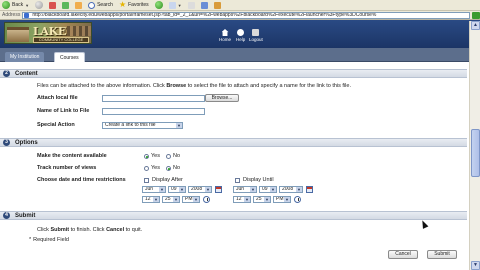 The image size is (480, 270). Describe the element at coordinates (81, 180) in the screenshot. I see `date-restrictions-label: Choose date and time restrictions` at that location.